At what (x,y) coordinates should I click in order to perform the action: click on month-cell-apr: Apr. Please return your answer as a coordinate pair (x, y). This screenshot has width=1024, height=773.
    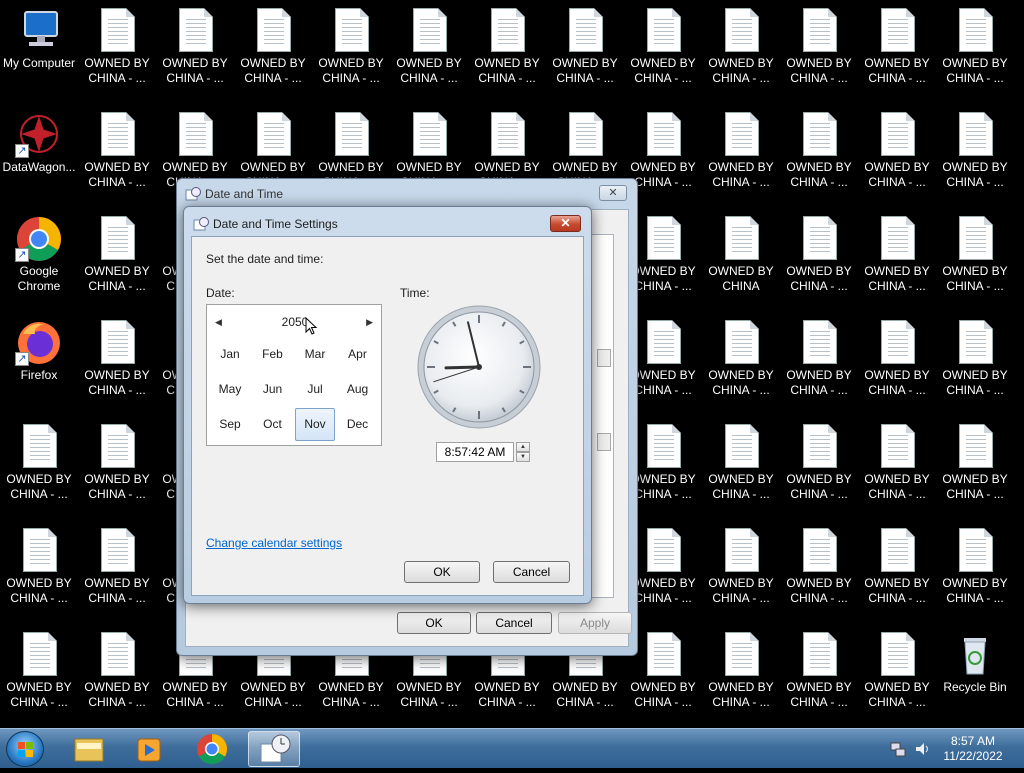
    Looking at the image, I should click on (358, 354).